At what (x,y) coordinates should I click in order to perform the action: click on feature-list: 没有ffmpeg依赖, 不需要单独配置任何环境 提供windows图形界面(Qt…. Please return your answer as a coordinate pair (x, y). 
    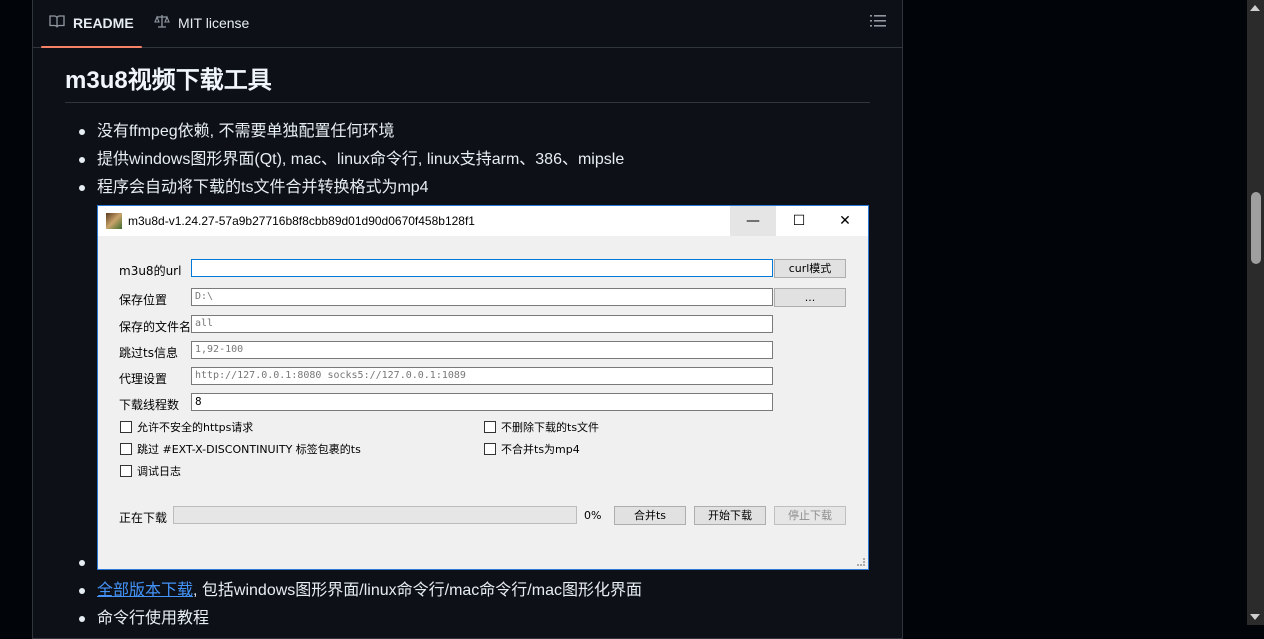
    Looking at the image, I should click on (467, 160).